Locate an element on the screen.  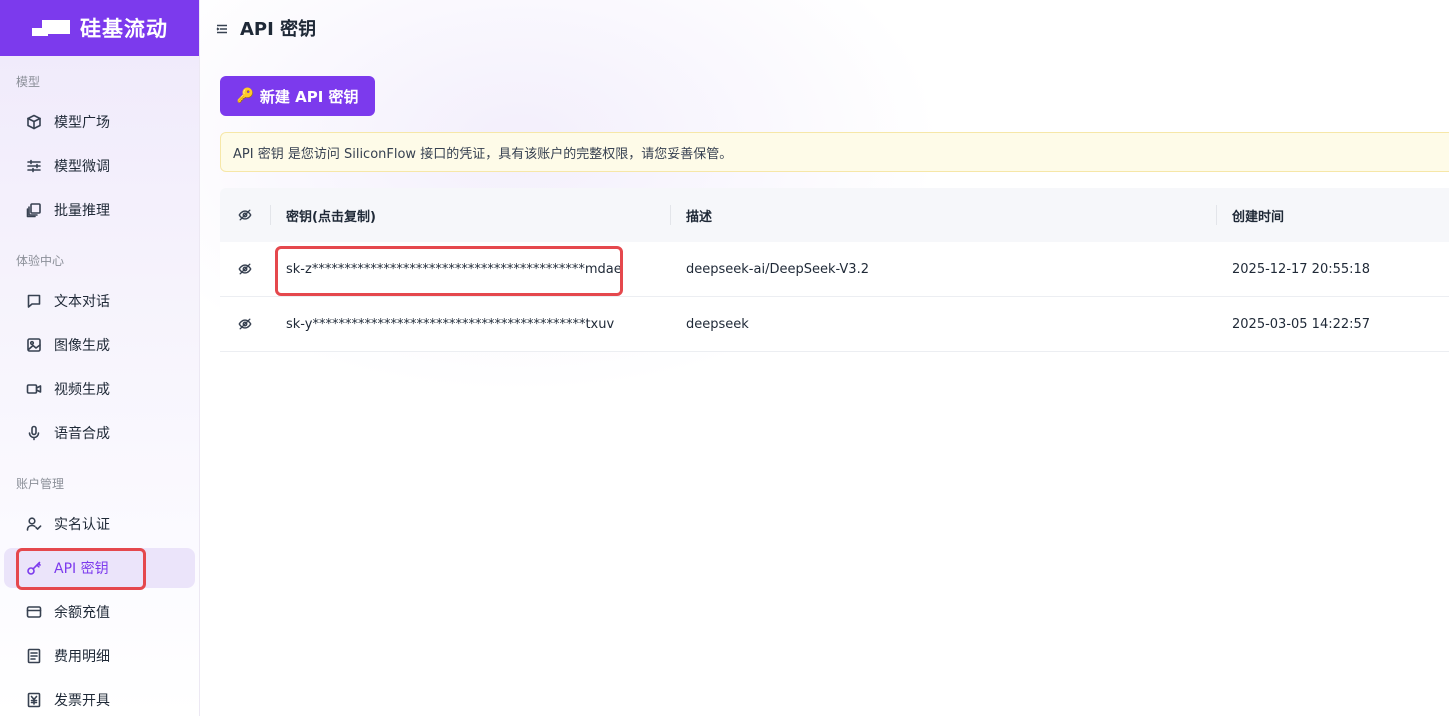
api-key-created: 2025-12-17 20:55:18 is located at coordinates (1301, 269).